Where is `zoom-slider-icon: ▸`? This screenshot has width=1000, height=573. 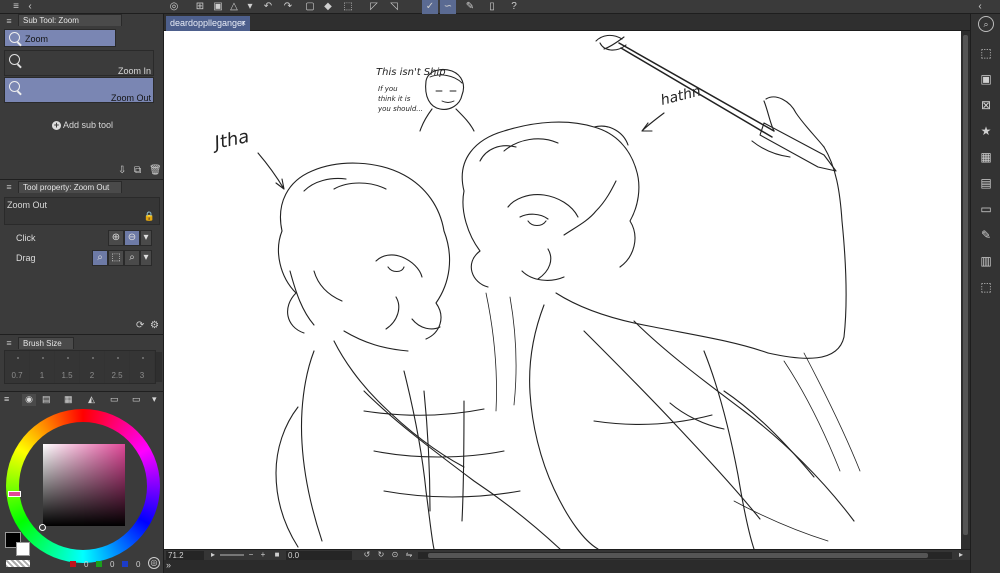
zoom-slider-icon: ▸ is located at coordinates (213, 555).